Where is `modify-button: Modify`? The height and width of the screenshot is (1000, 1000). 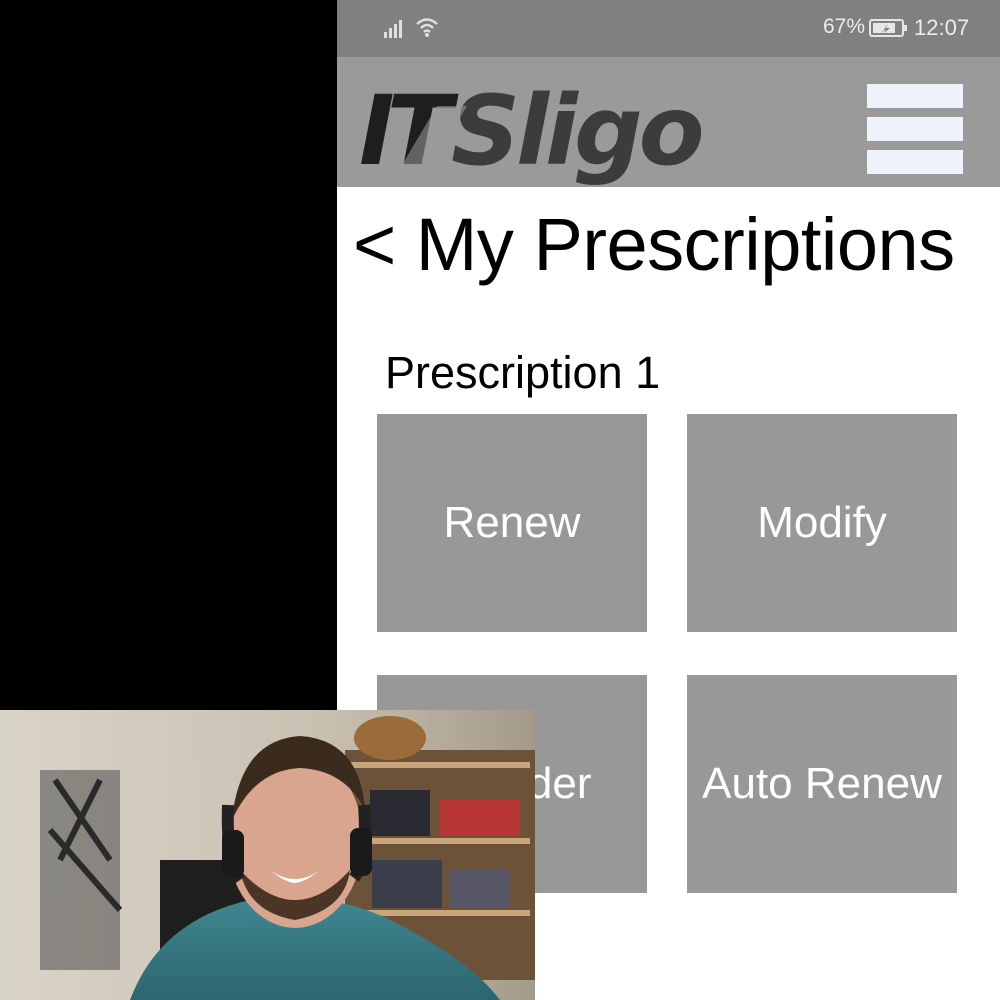
modify-button: Modify is located at coordinates (822, 523).